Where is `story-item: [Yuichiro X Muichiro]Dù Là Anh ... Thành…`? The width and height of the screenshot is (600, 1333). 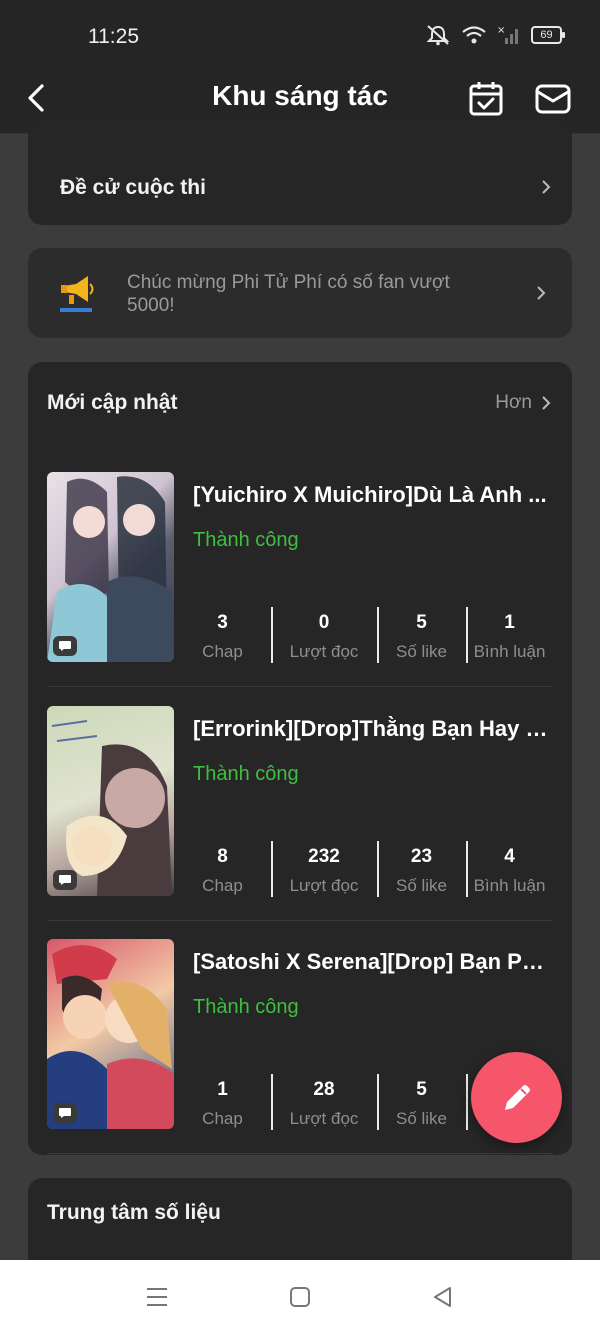 story-item: [Yuichiro X Muichiro]Dù Là Anh ... Thành… is located at coordinates (300, 579).